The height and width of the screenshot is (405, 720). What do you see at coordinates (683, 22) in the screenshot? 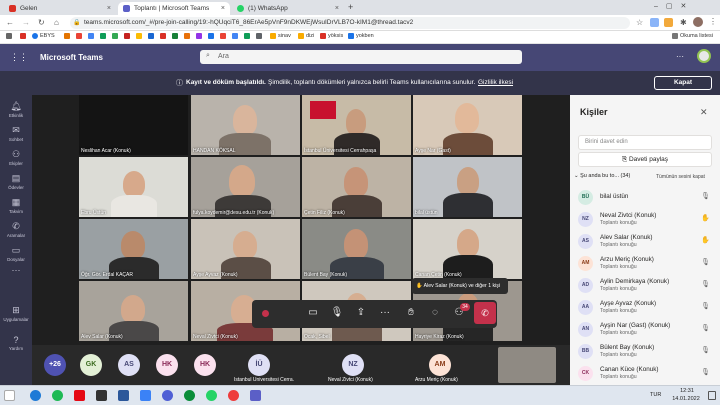
I see `extensions-puzzle-icon: ✱` at bounding box center [683, 22].